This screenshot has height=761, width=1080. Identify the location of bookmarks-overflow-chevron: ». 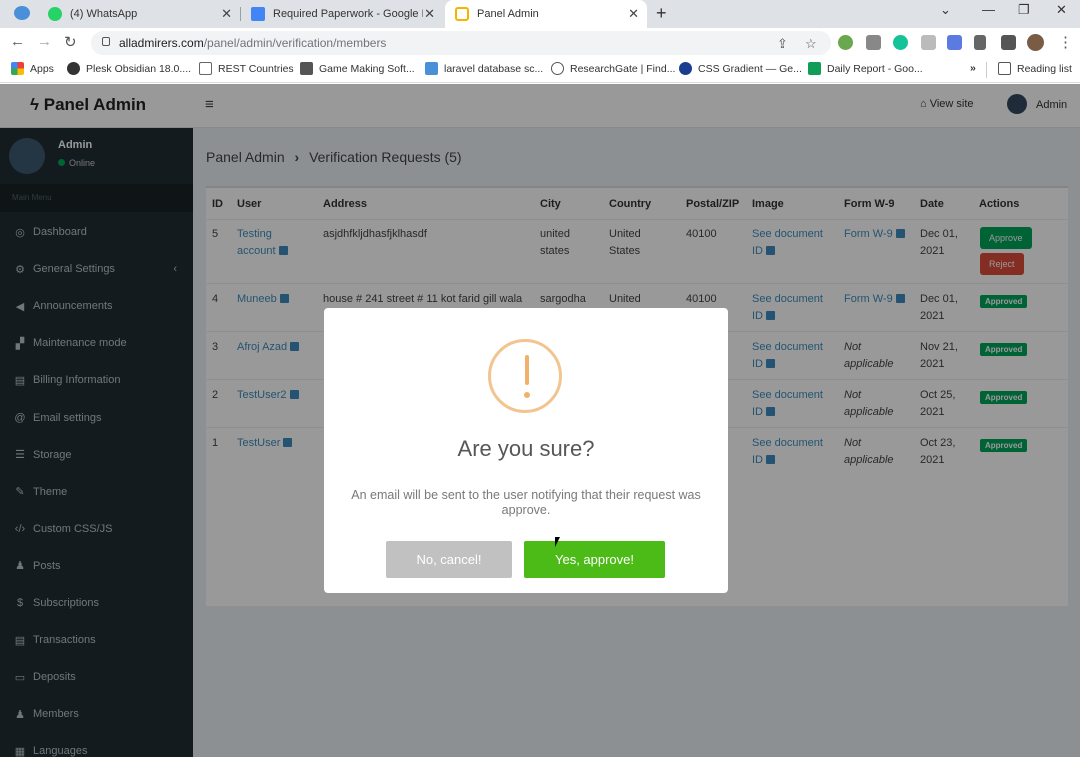
(973, 68).